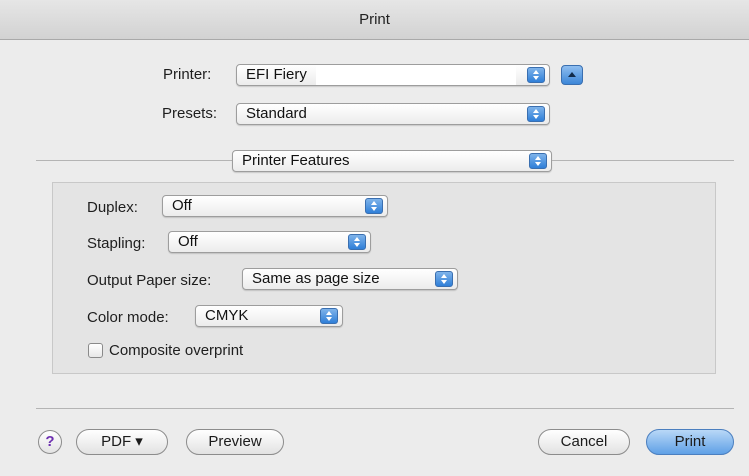 The width and height of the screenshot is (749, 476). I want to click on stapling-popup: Off, so click(269, 242).